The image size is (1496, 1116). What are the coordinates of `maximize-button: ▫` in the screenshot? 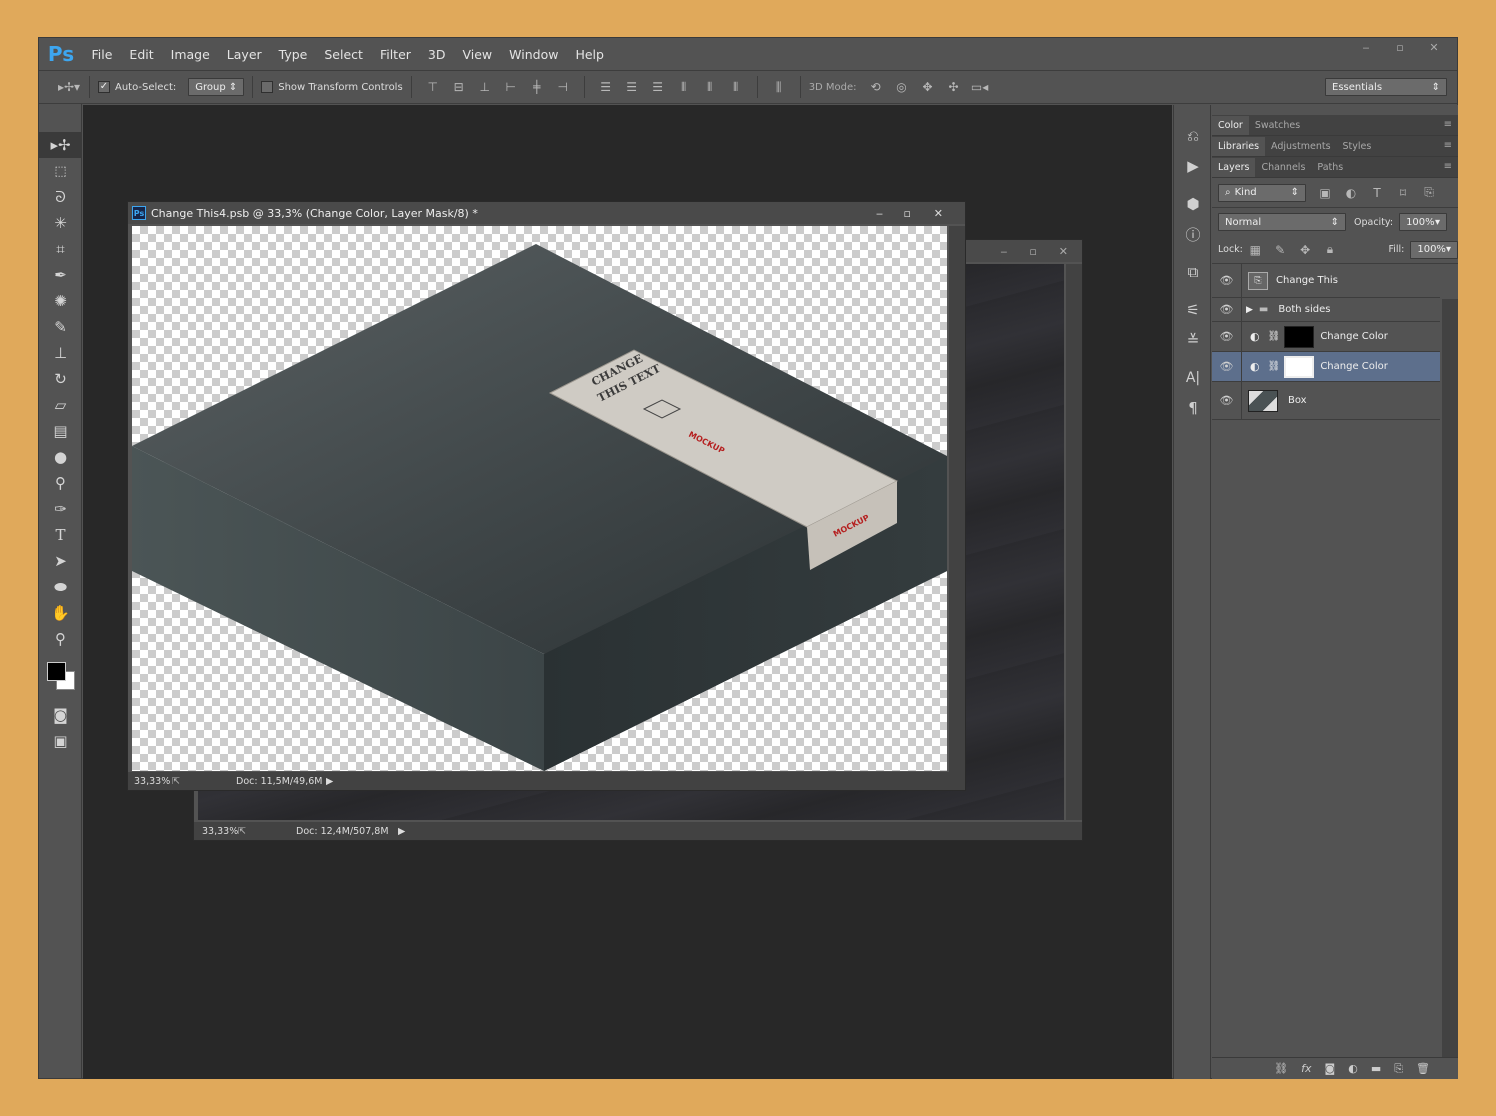 It's located at (1400, 49).